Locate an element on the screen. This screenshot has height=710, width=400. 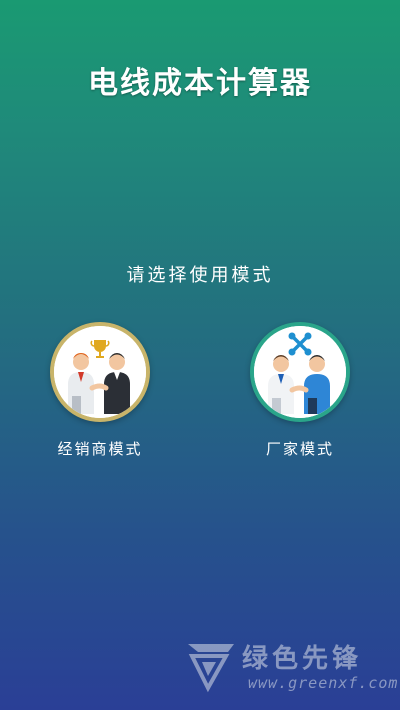
wrench-handshake-icon is located at coordinates (300, 372).